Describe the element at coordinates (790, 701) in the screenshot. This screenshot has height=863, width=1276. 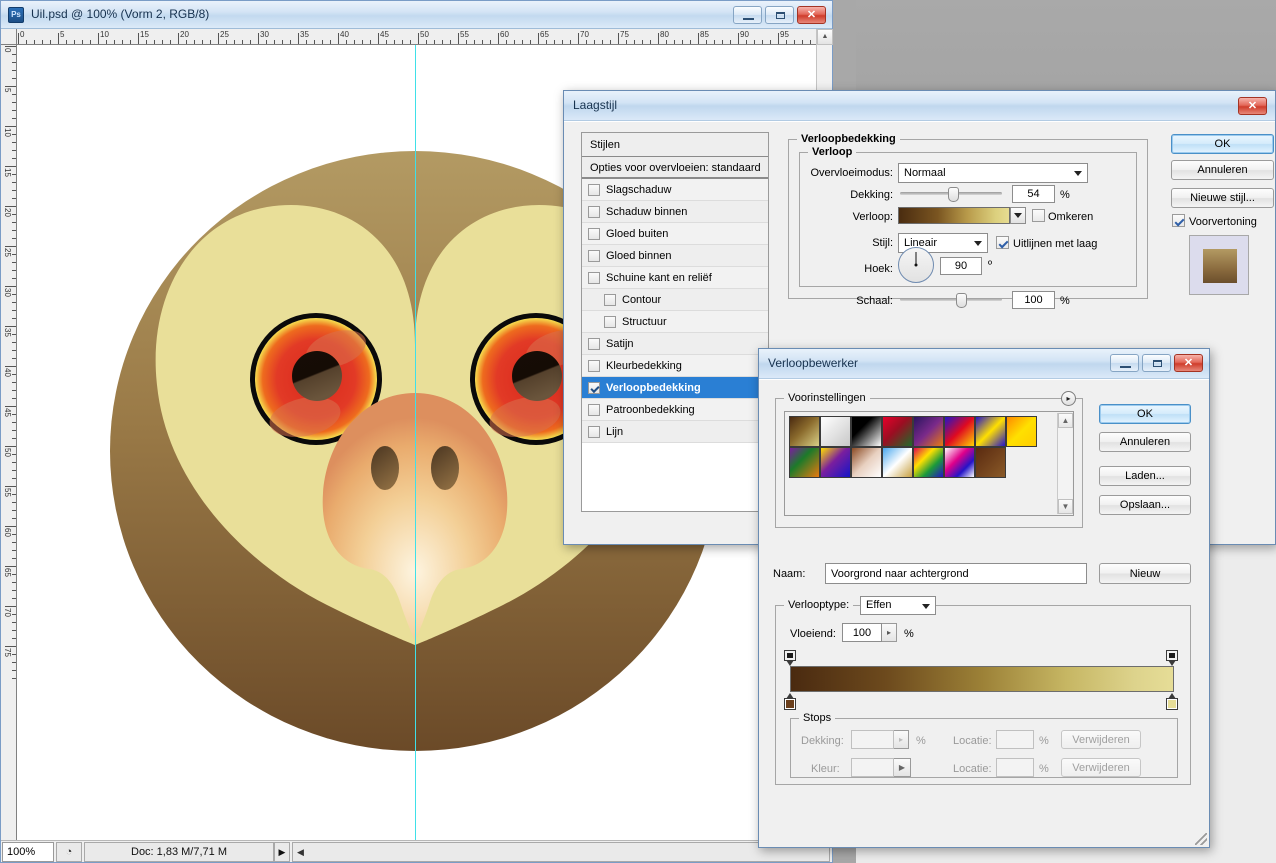
I see `color-stop-left` at that location.